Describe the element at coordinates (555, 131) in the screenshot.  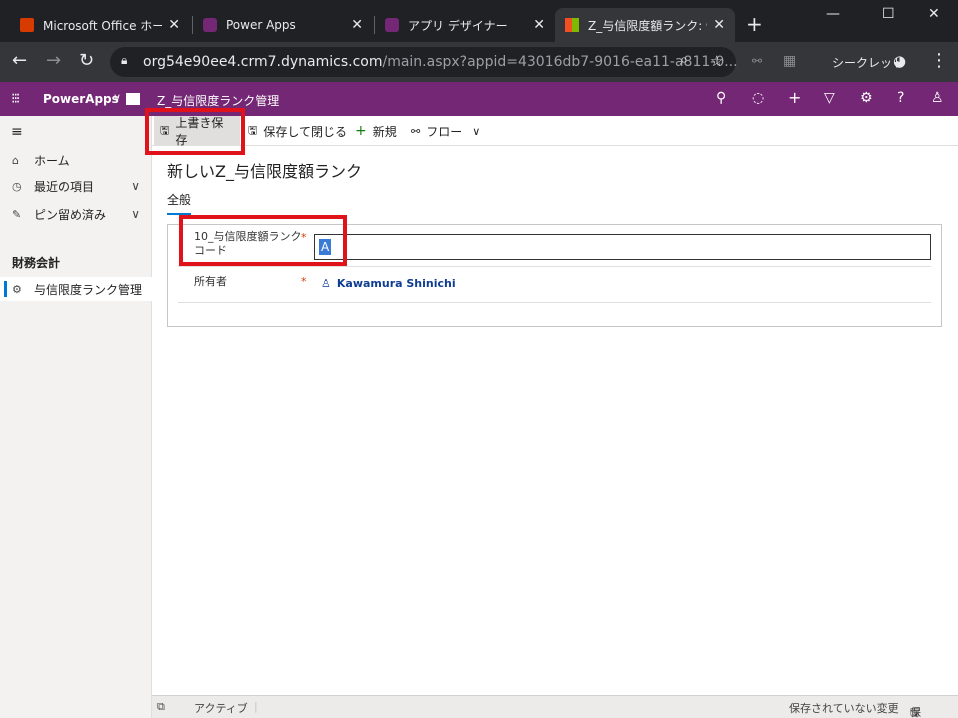
I see `command-bar: 🖫 上書き保存 🖫 保存して閉じる + 新規 ⚯ フロー ∨` at that location.